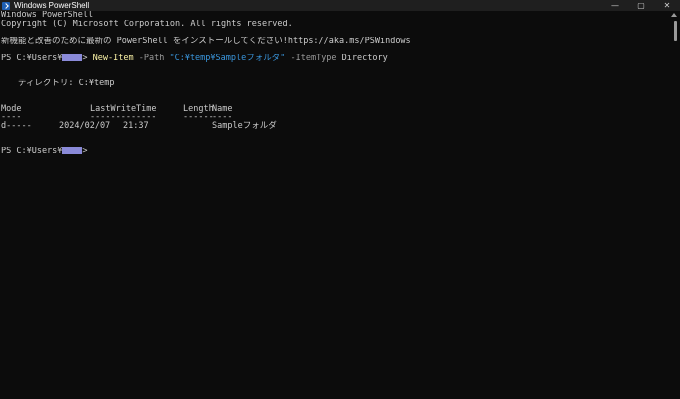 Image resolution: width=680 pixels, height=399 pixels. Describe the element at coordinates (364, 57) in the screenshot. I see `itemtype-value: Directory` at that location.